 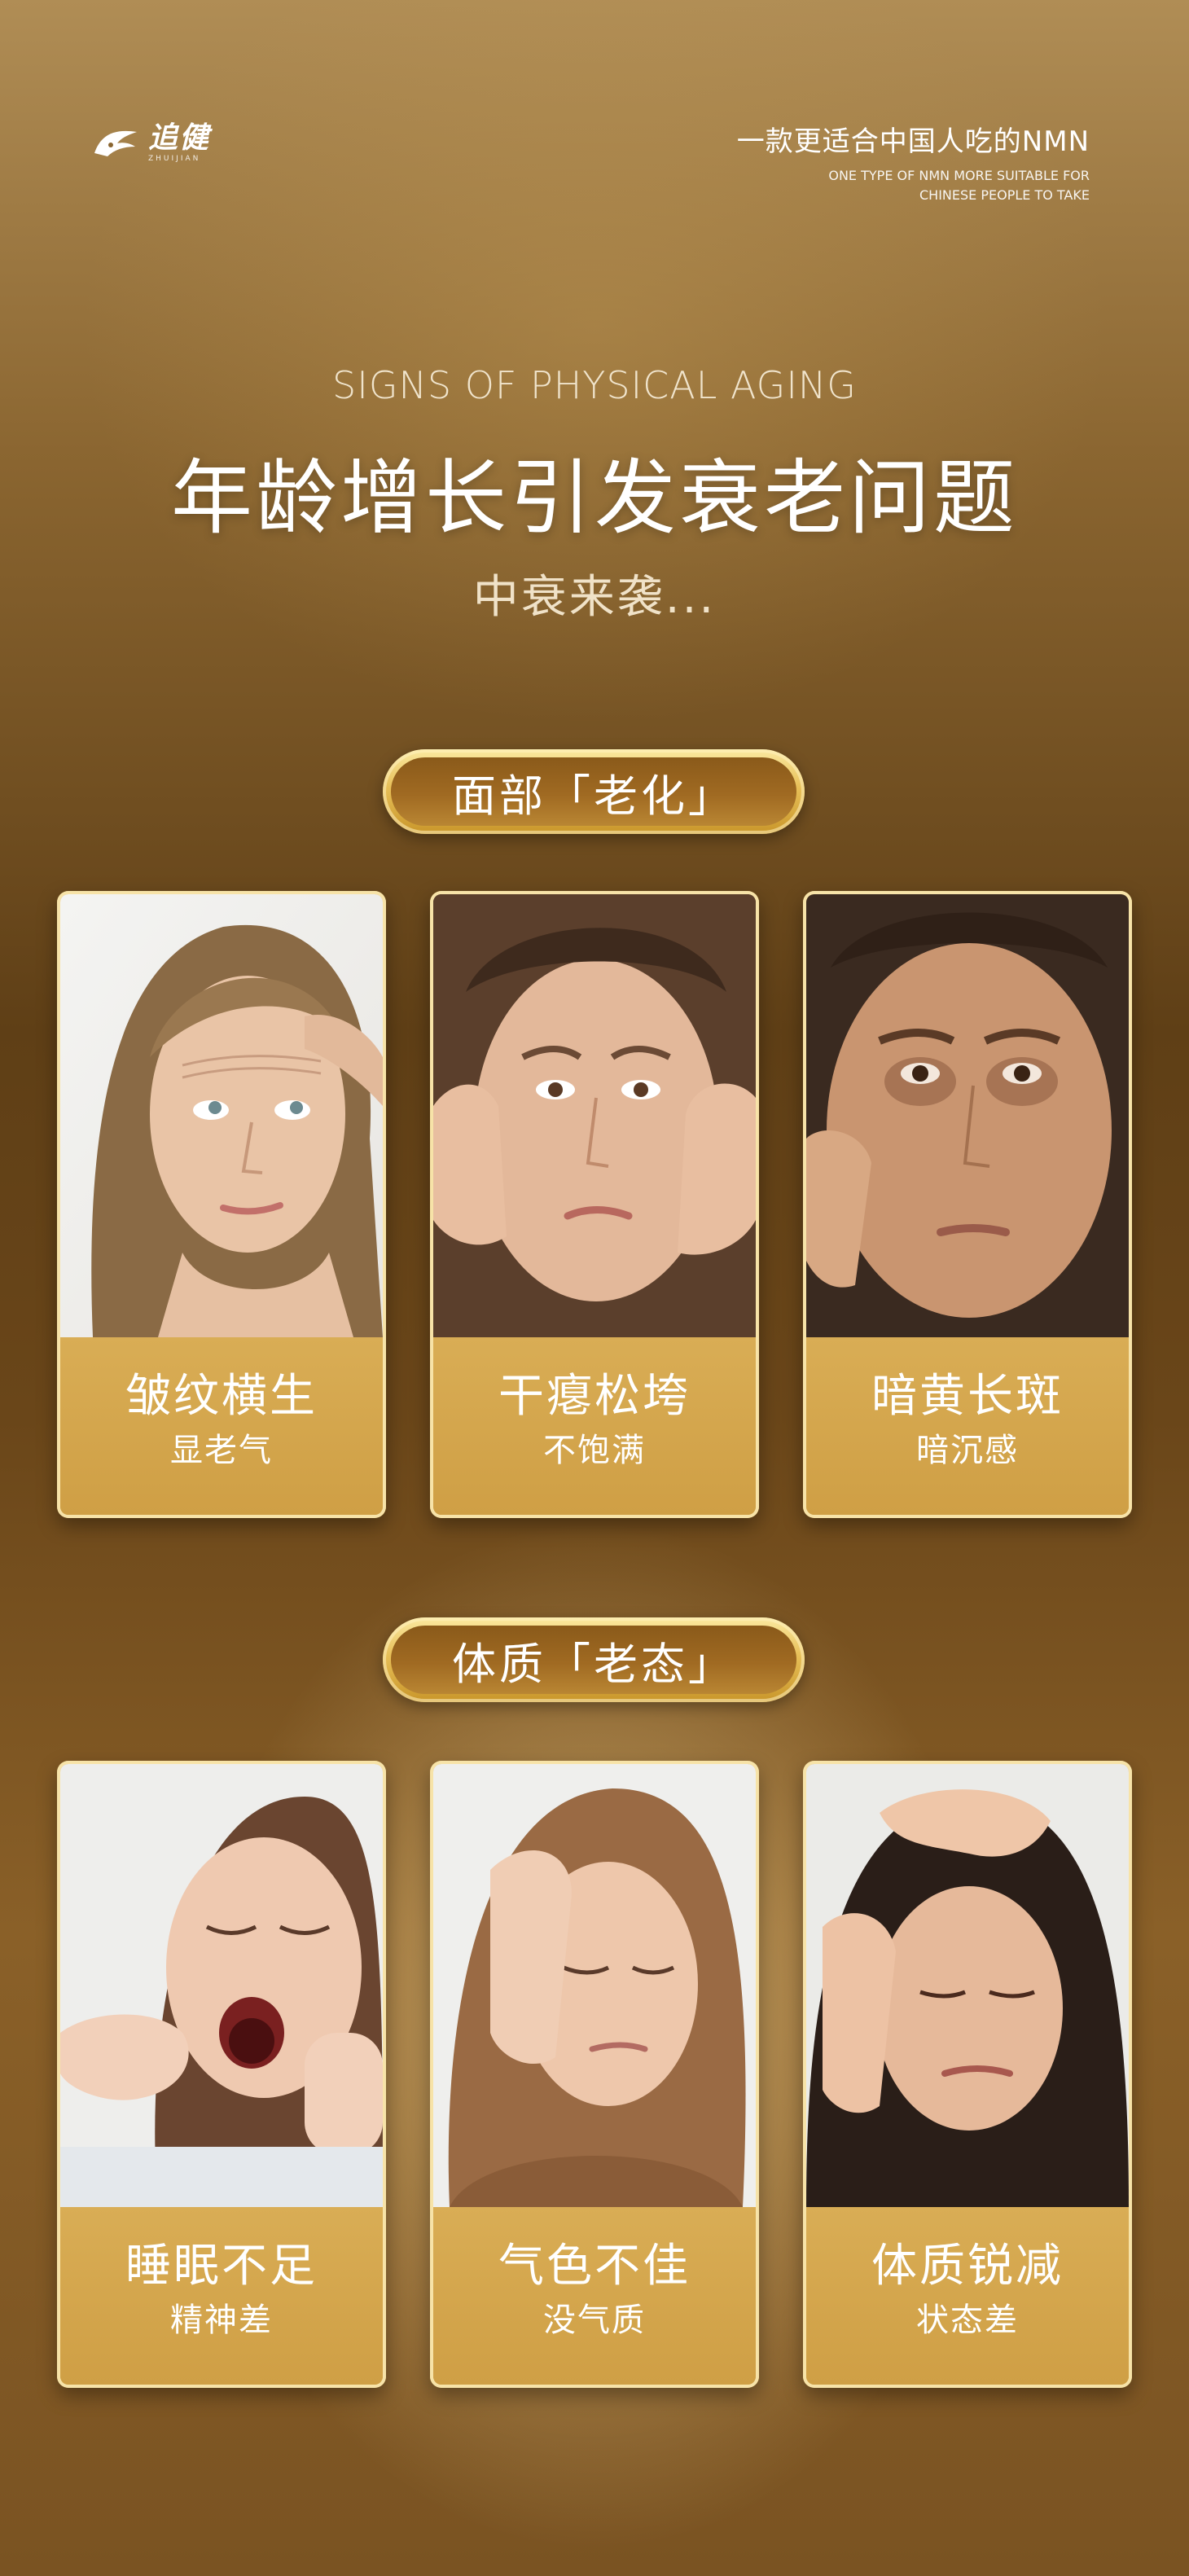 I want to click on section-pill-face: 面部「老化」, so click(x=594, y=791).